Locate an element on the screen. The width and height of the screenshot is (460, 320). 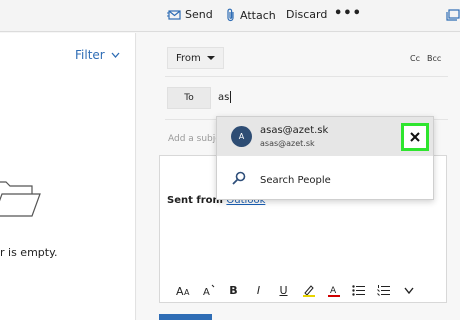
font-color-button: A is located at coordinates (333, 290).